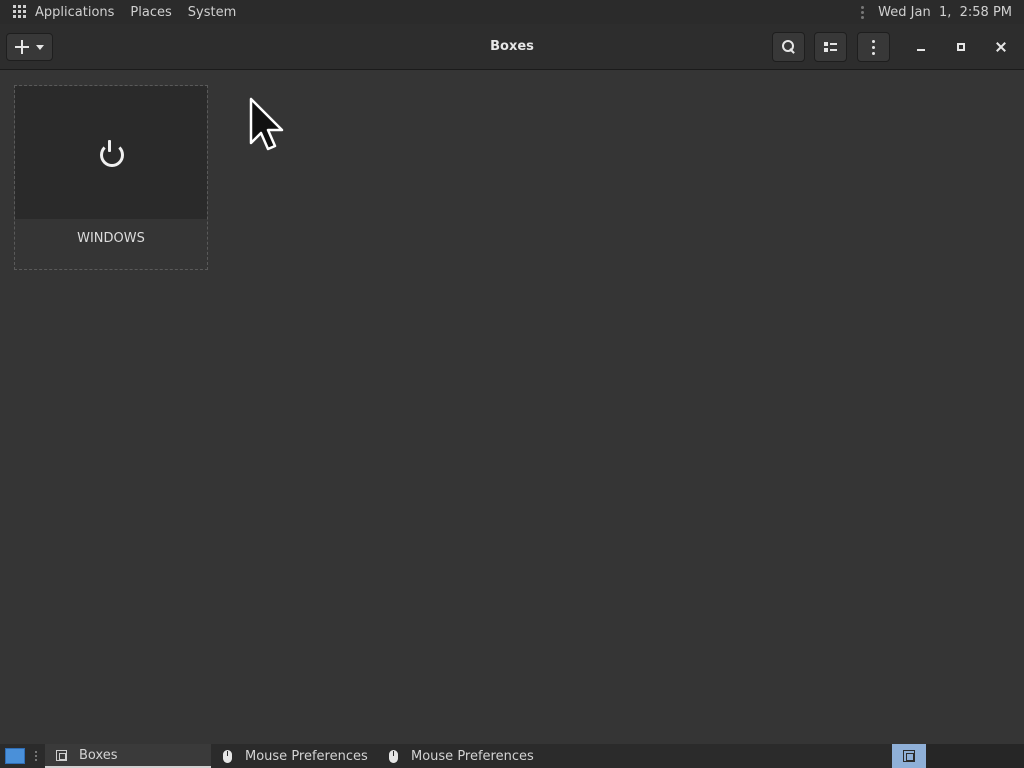 The height and width of the screenshot is (768, 1024). I want to click on list-view-icon, so click(830, 47).